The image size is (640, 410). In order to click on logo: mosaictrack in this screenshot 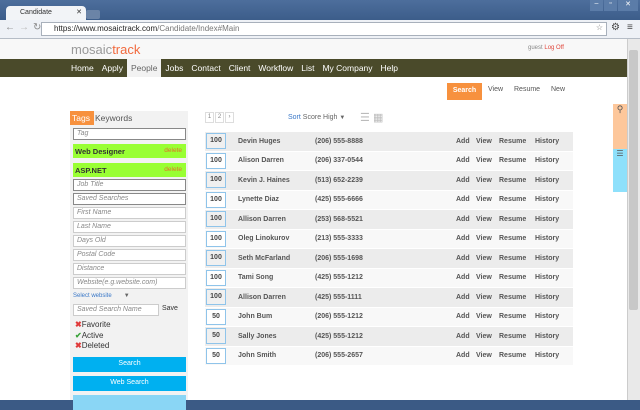, I will do `click(105, 49)`.